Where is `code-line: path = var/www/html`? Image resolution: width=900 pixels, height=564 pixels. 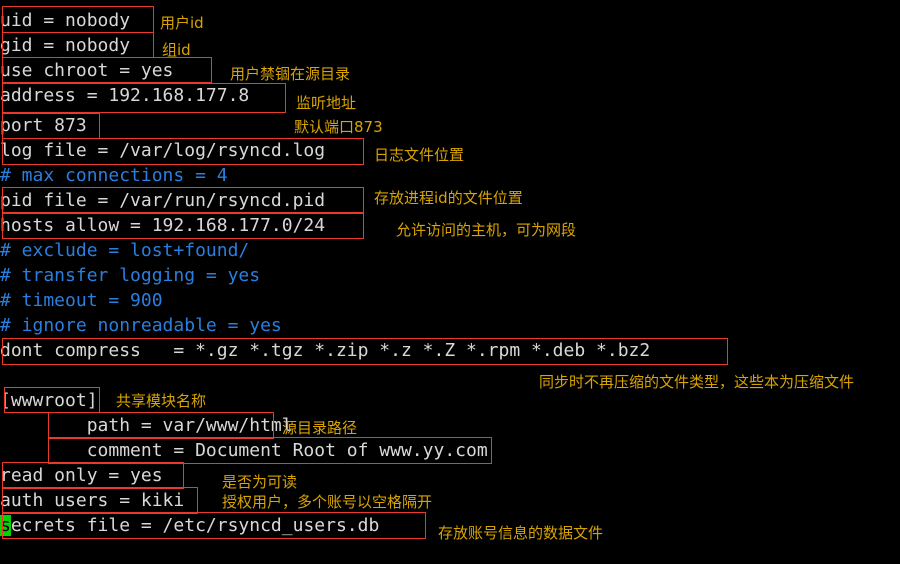
code-line: path = var/www/html is located at coordinates (146, 425).